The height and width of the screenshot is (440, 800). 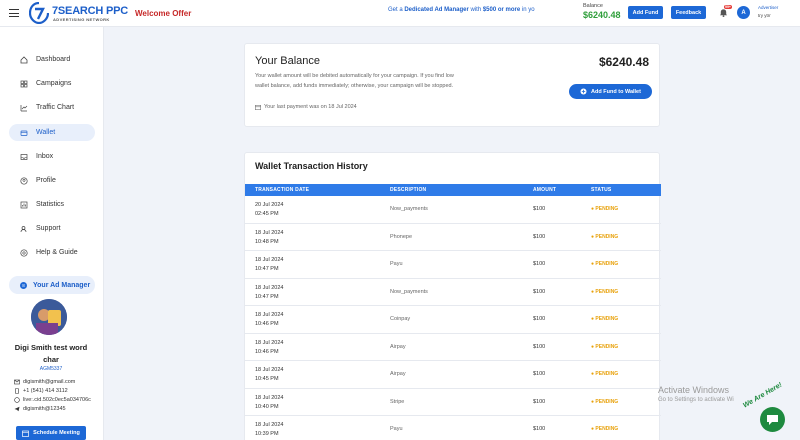 I want to click on support-icon, so click(x=24, y=229).